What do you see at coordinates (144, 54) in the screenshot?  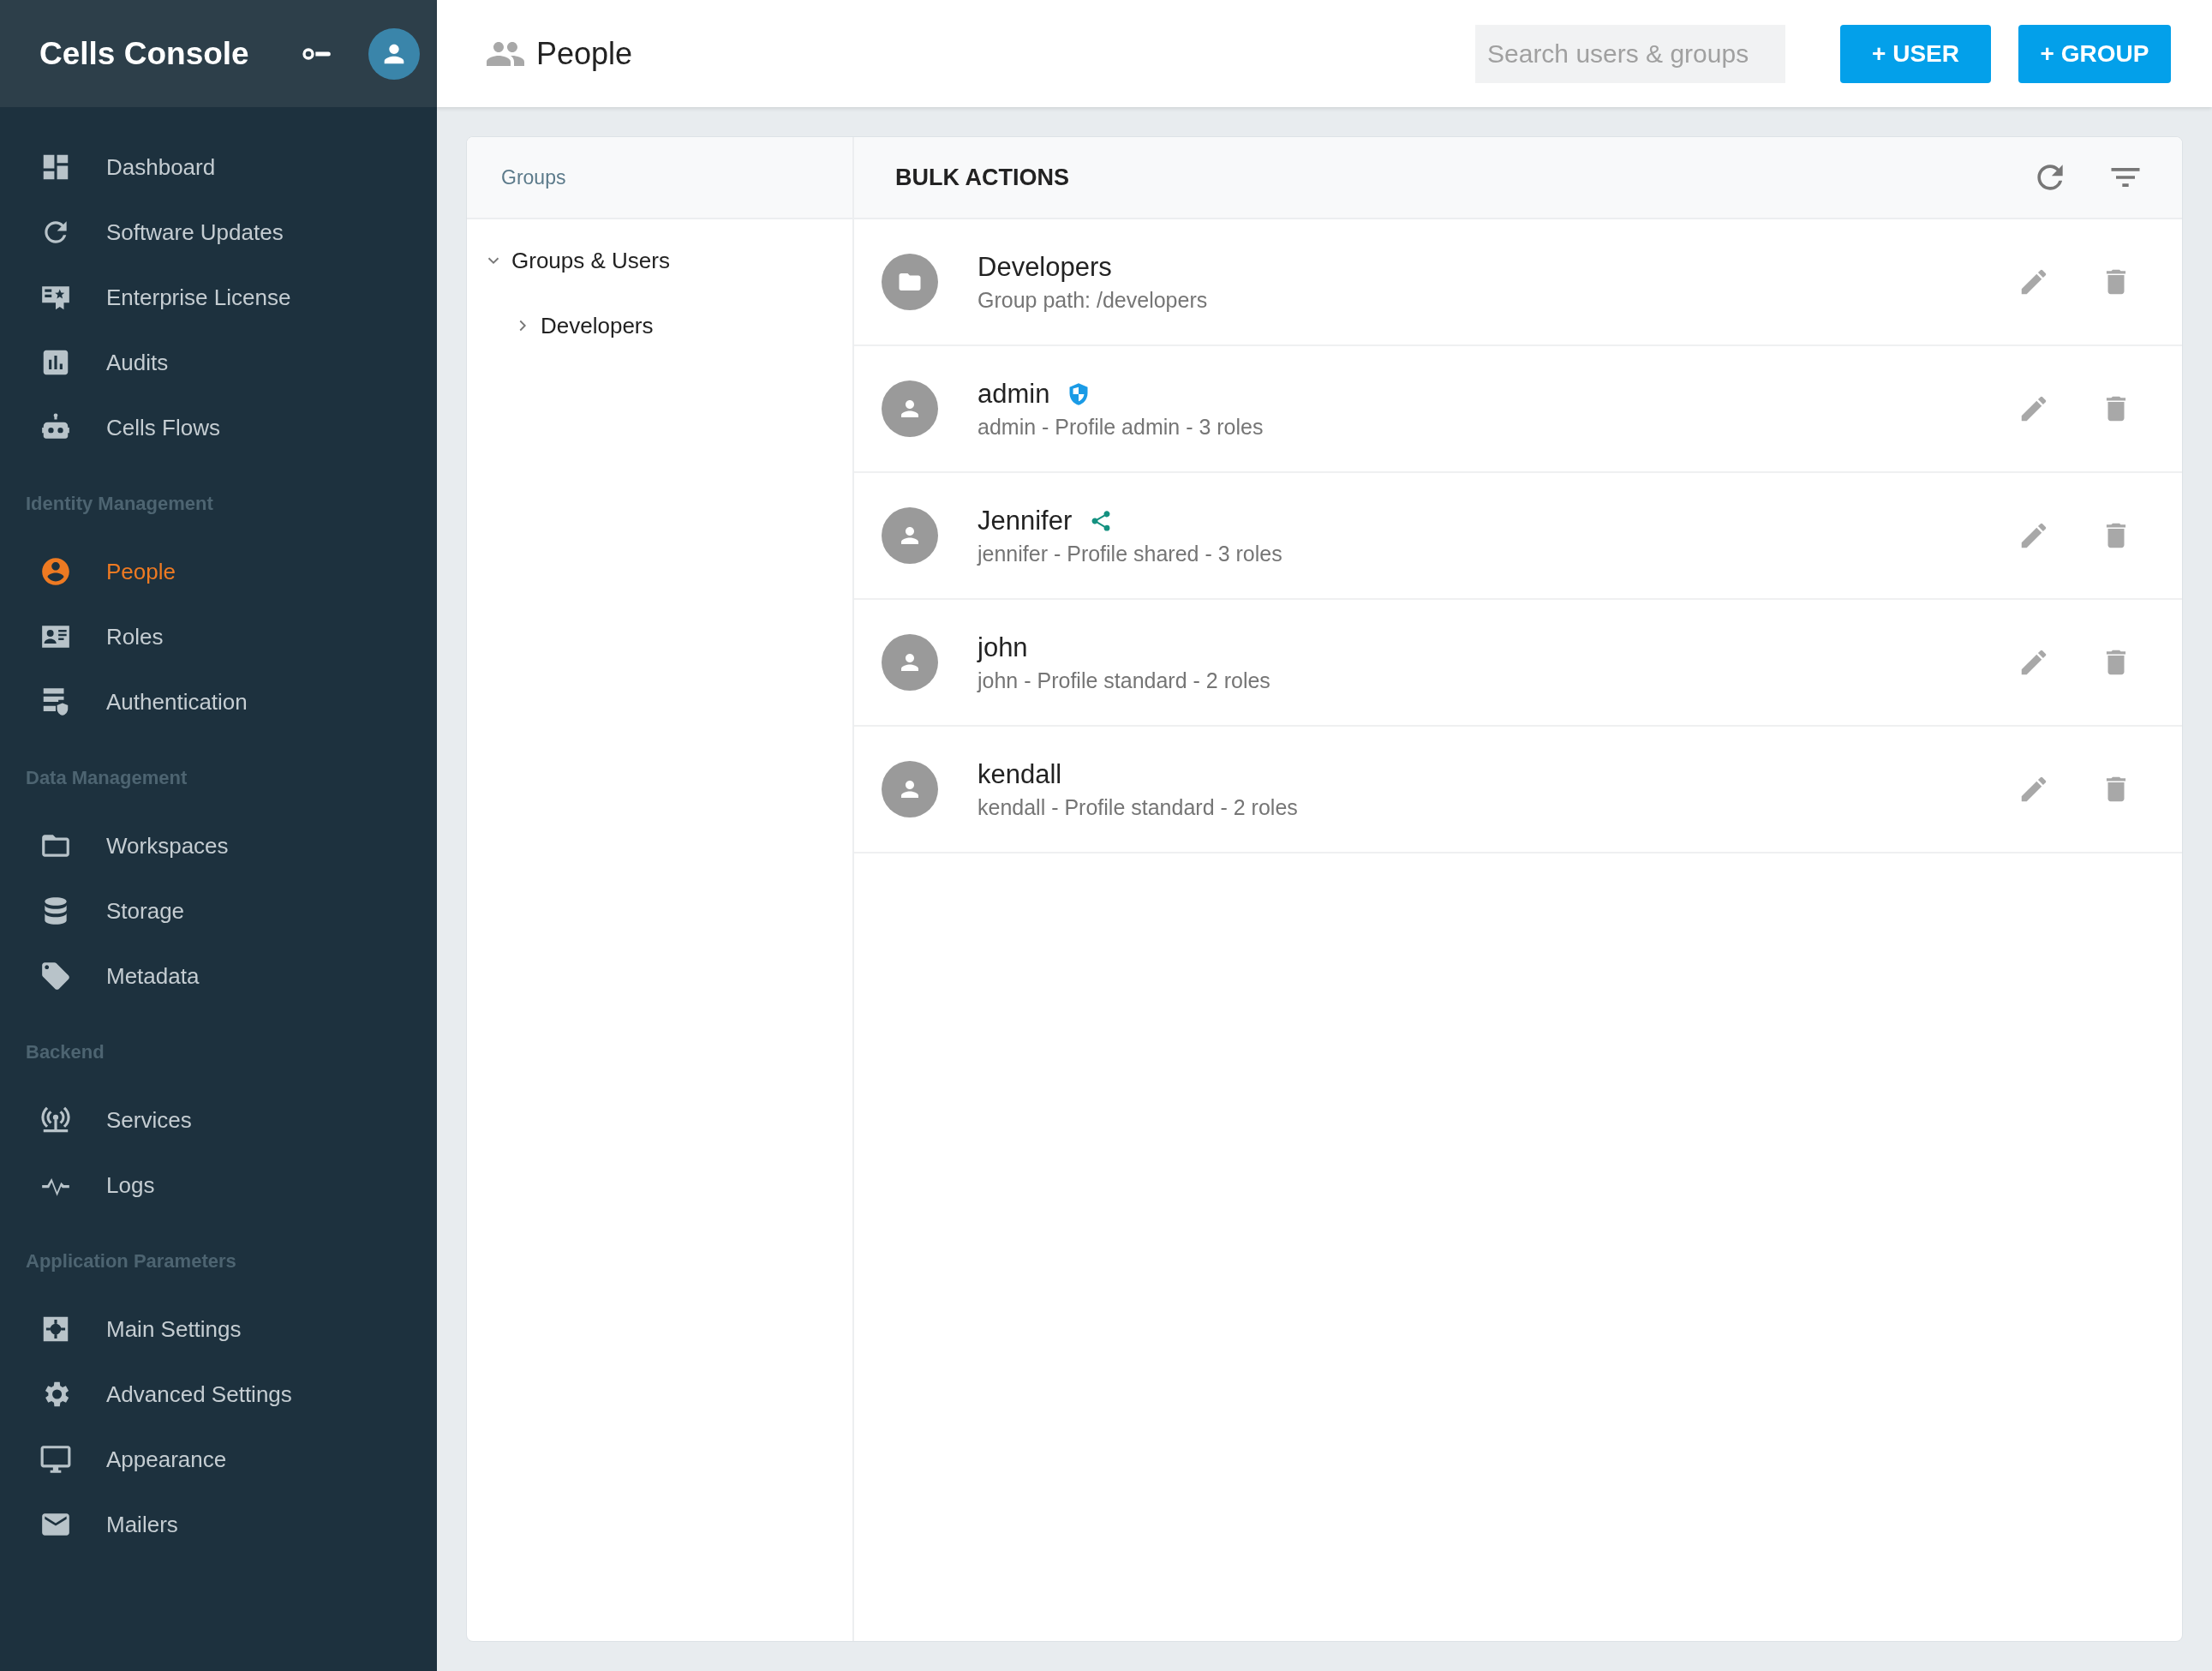 I see `app-title: Cells Console` at bounding box center [144, 54].